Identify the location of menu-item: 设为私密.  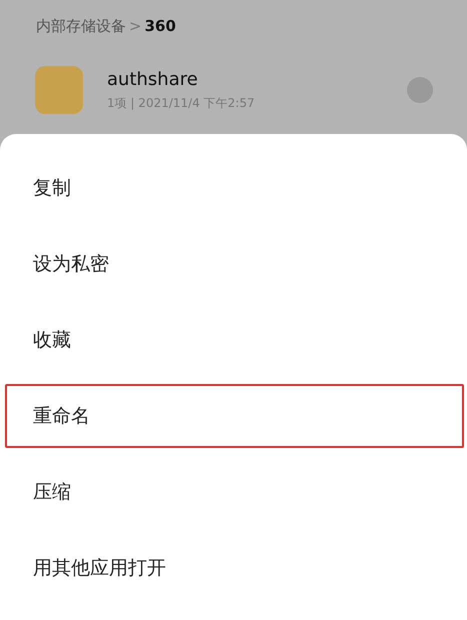
(234, 264).